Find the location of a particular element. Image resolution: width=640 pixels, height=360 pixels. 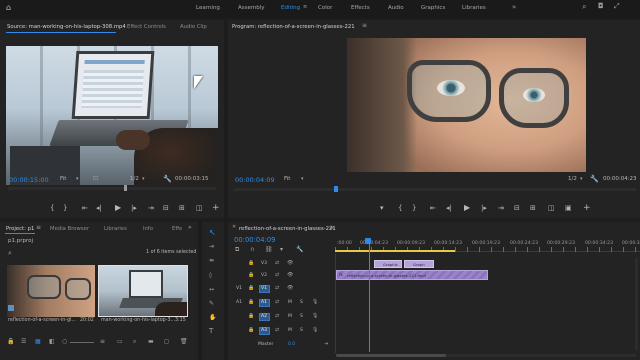

type-tool-icon: T is located at coordinates (211, 331).